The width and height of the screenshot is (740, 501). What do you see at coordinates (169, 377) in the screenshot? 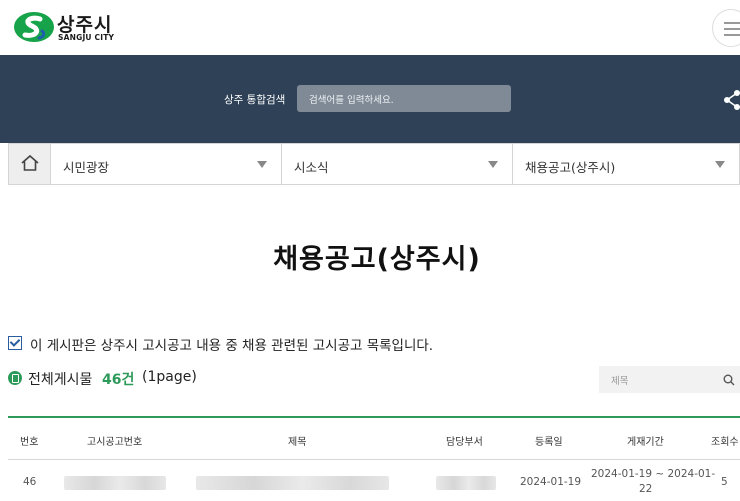
I see `page-info: (1page)` at bounding box center [169, 377].